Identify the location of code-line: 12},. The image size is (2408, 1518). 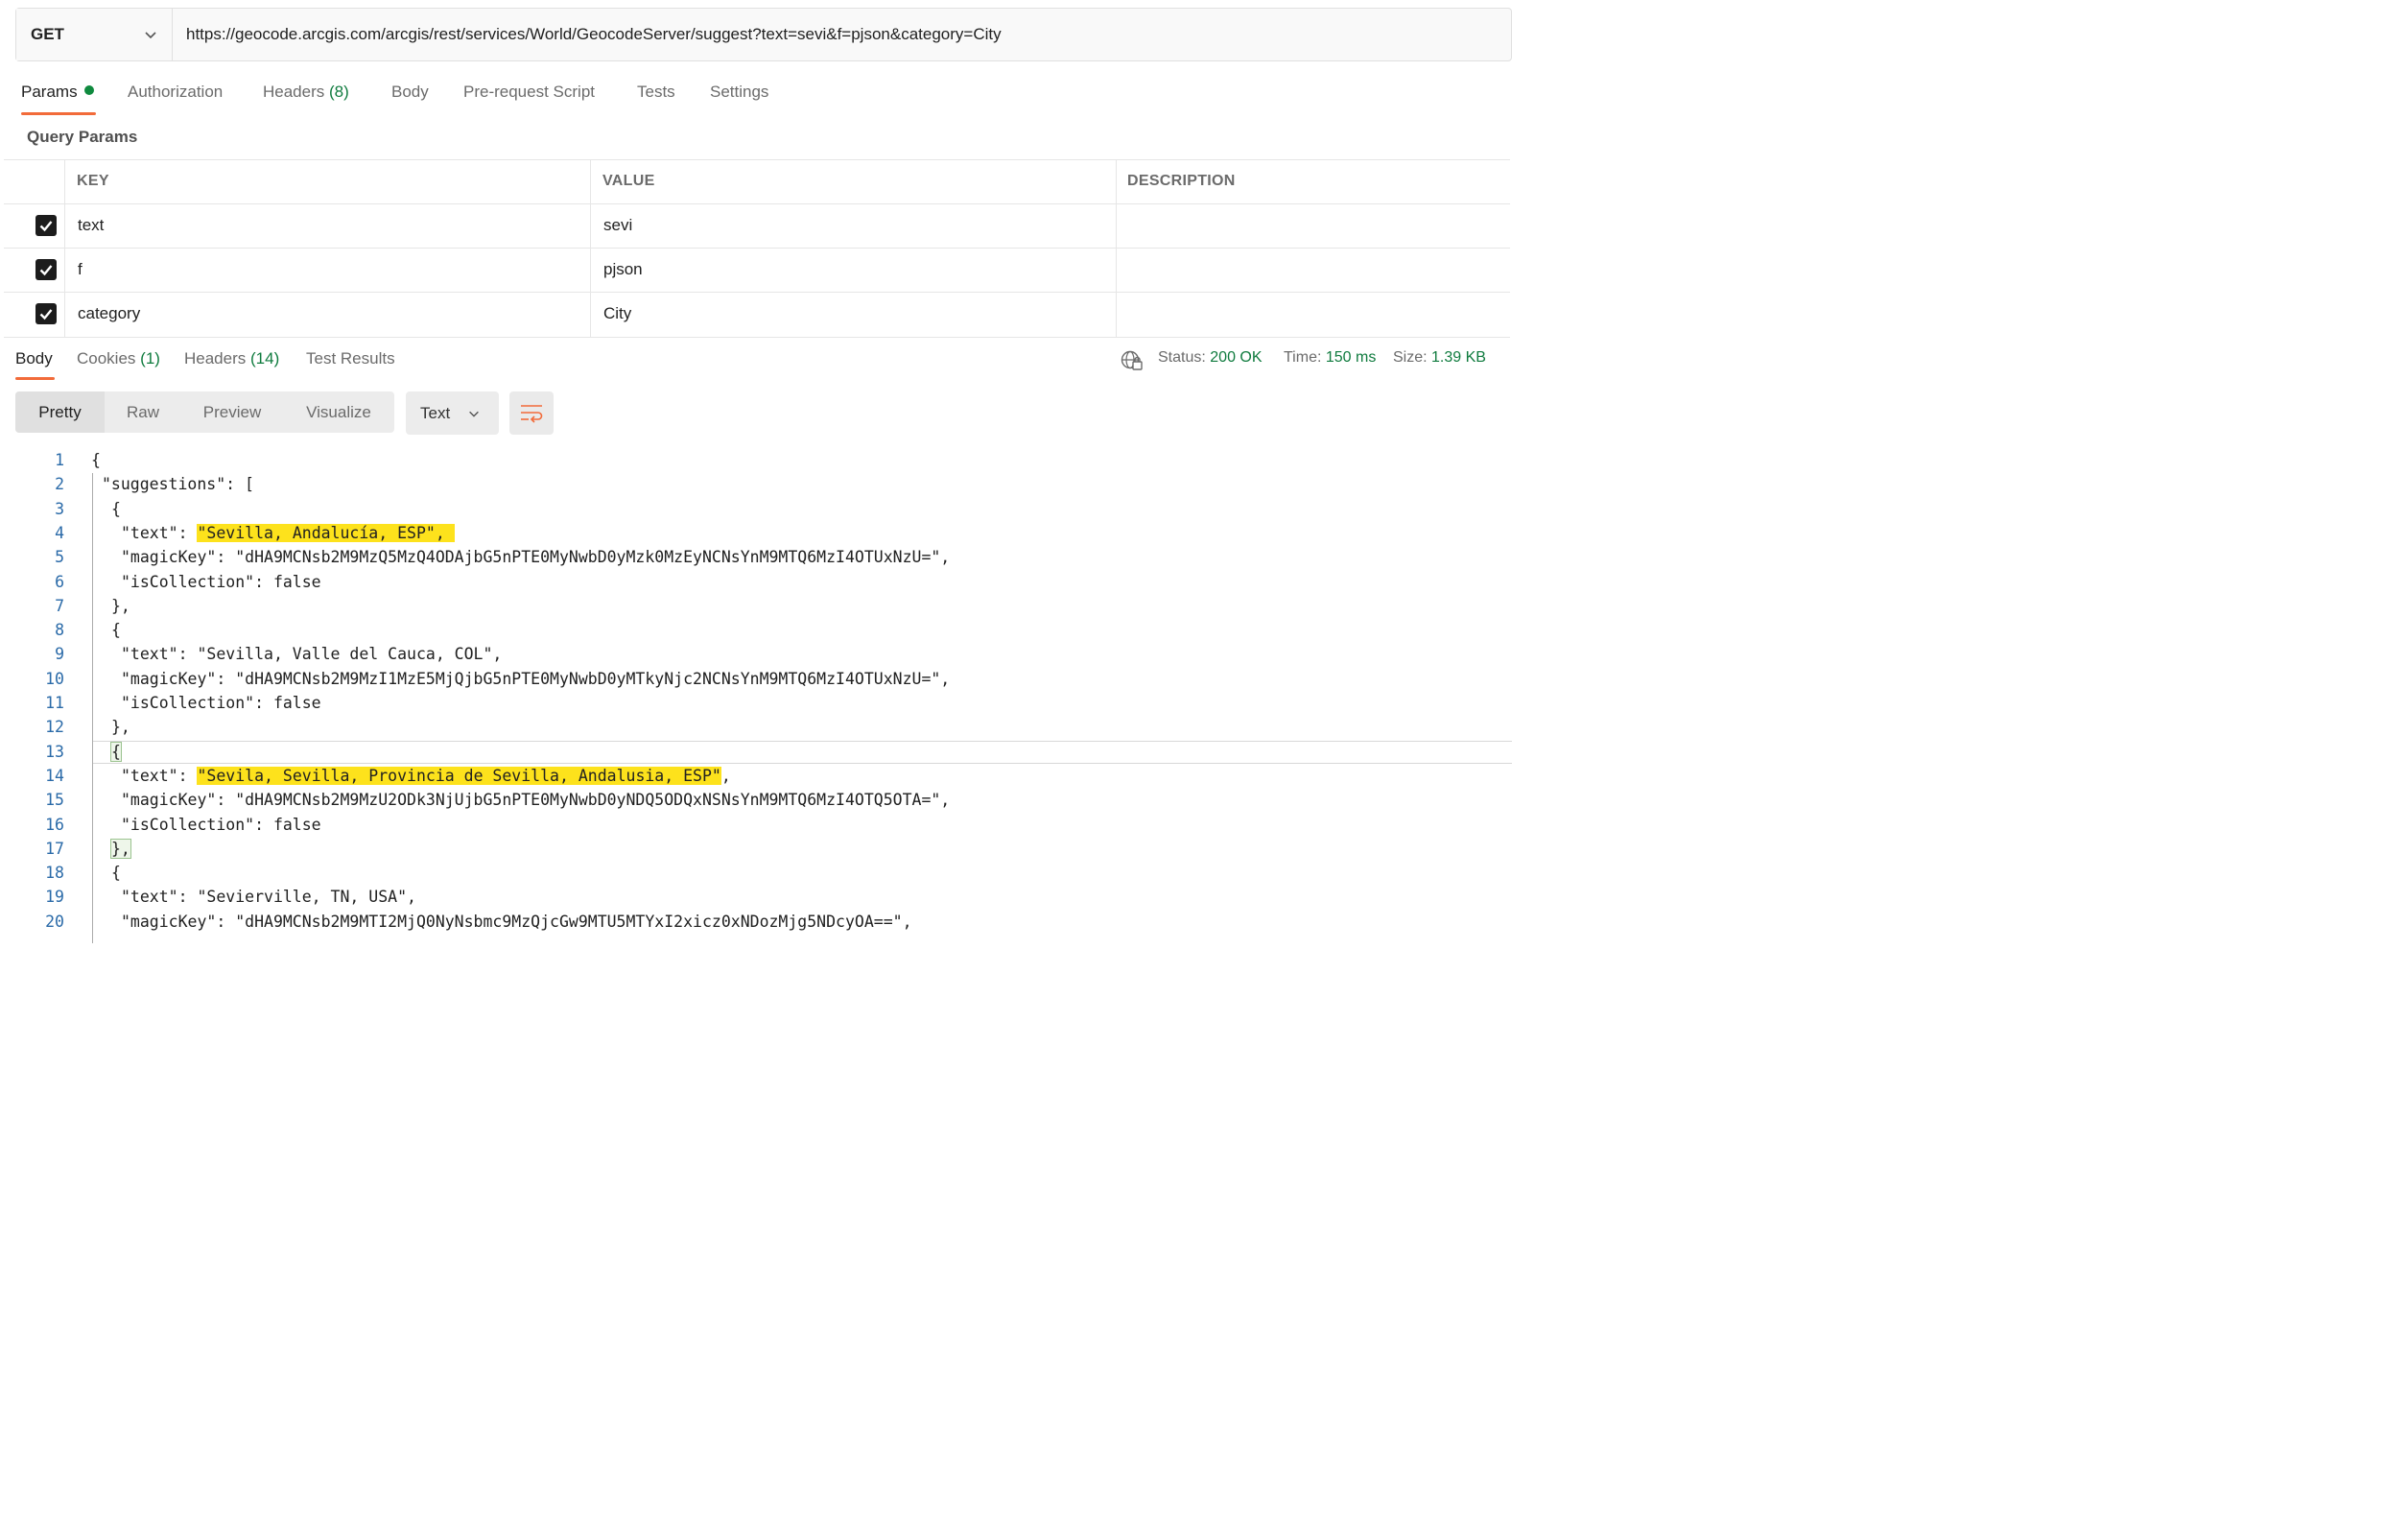
(752, 728).